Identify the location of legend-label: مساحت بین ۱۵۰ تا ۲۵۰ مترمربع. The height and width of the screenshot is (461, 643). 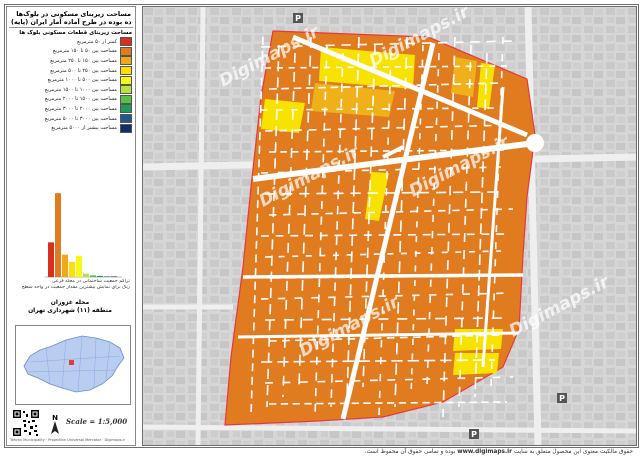
(83, 61).